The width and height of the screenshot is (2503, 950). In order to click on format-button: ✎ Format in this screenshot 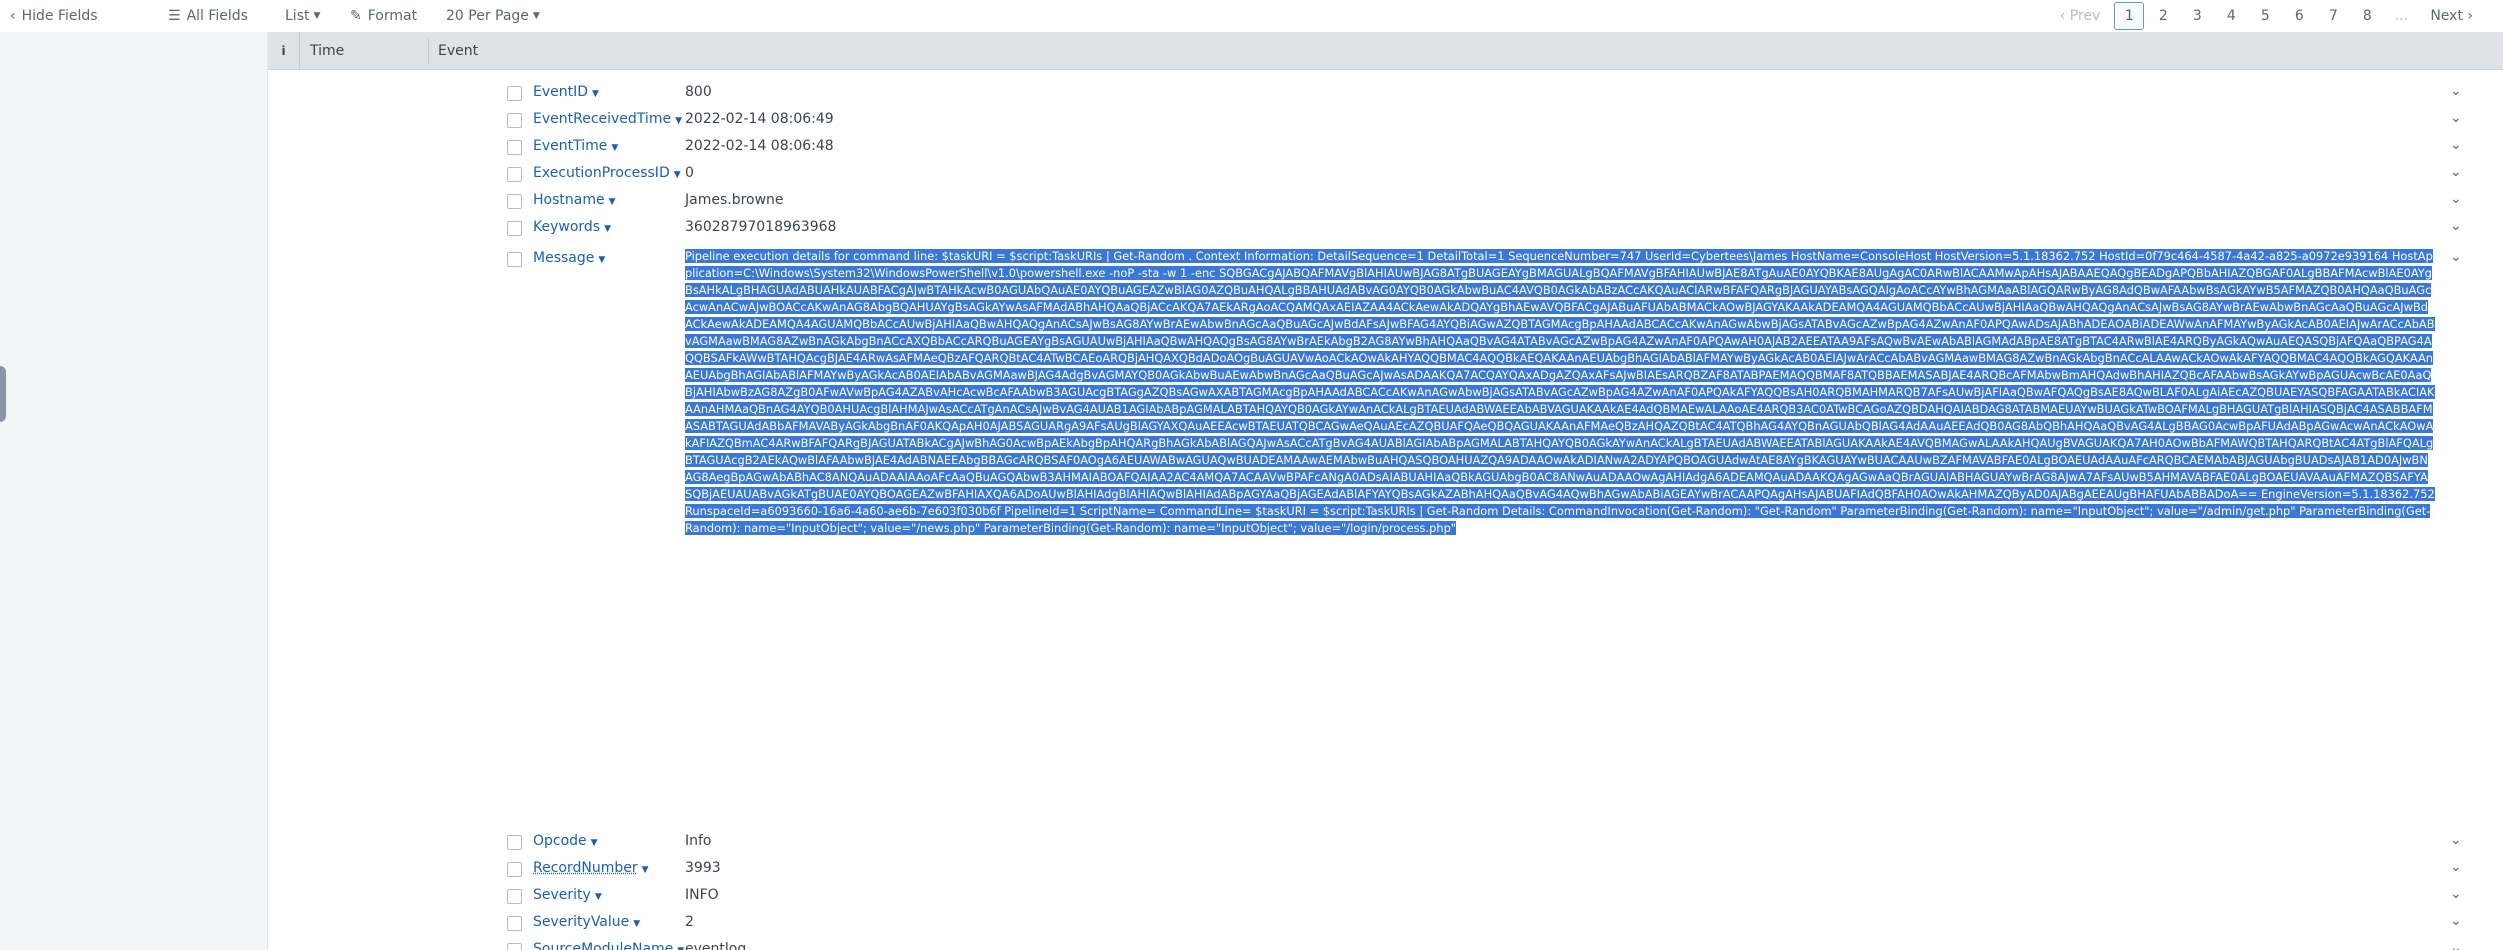, I will do `click(383, 16)`.